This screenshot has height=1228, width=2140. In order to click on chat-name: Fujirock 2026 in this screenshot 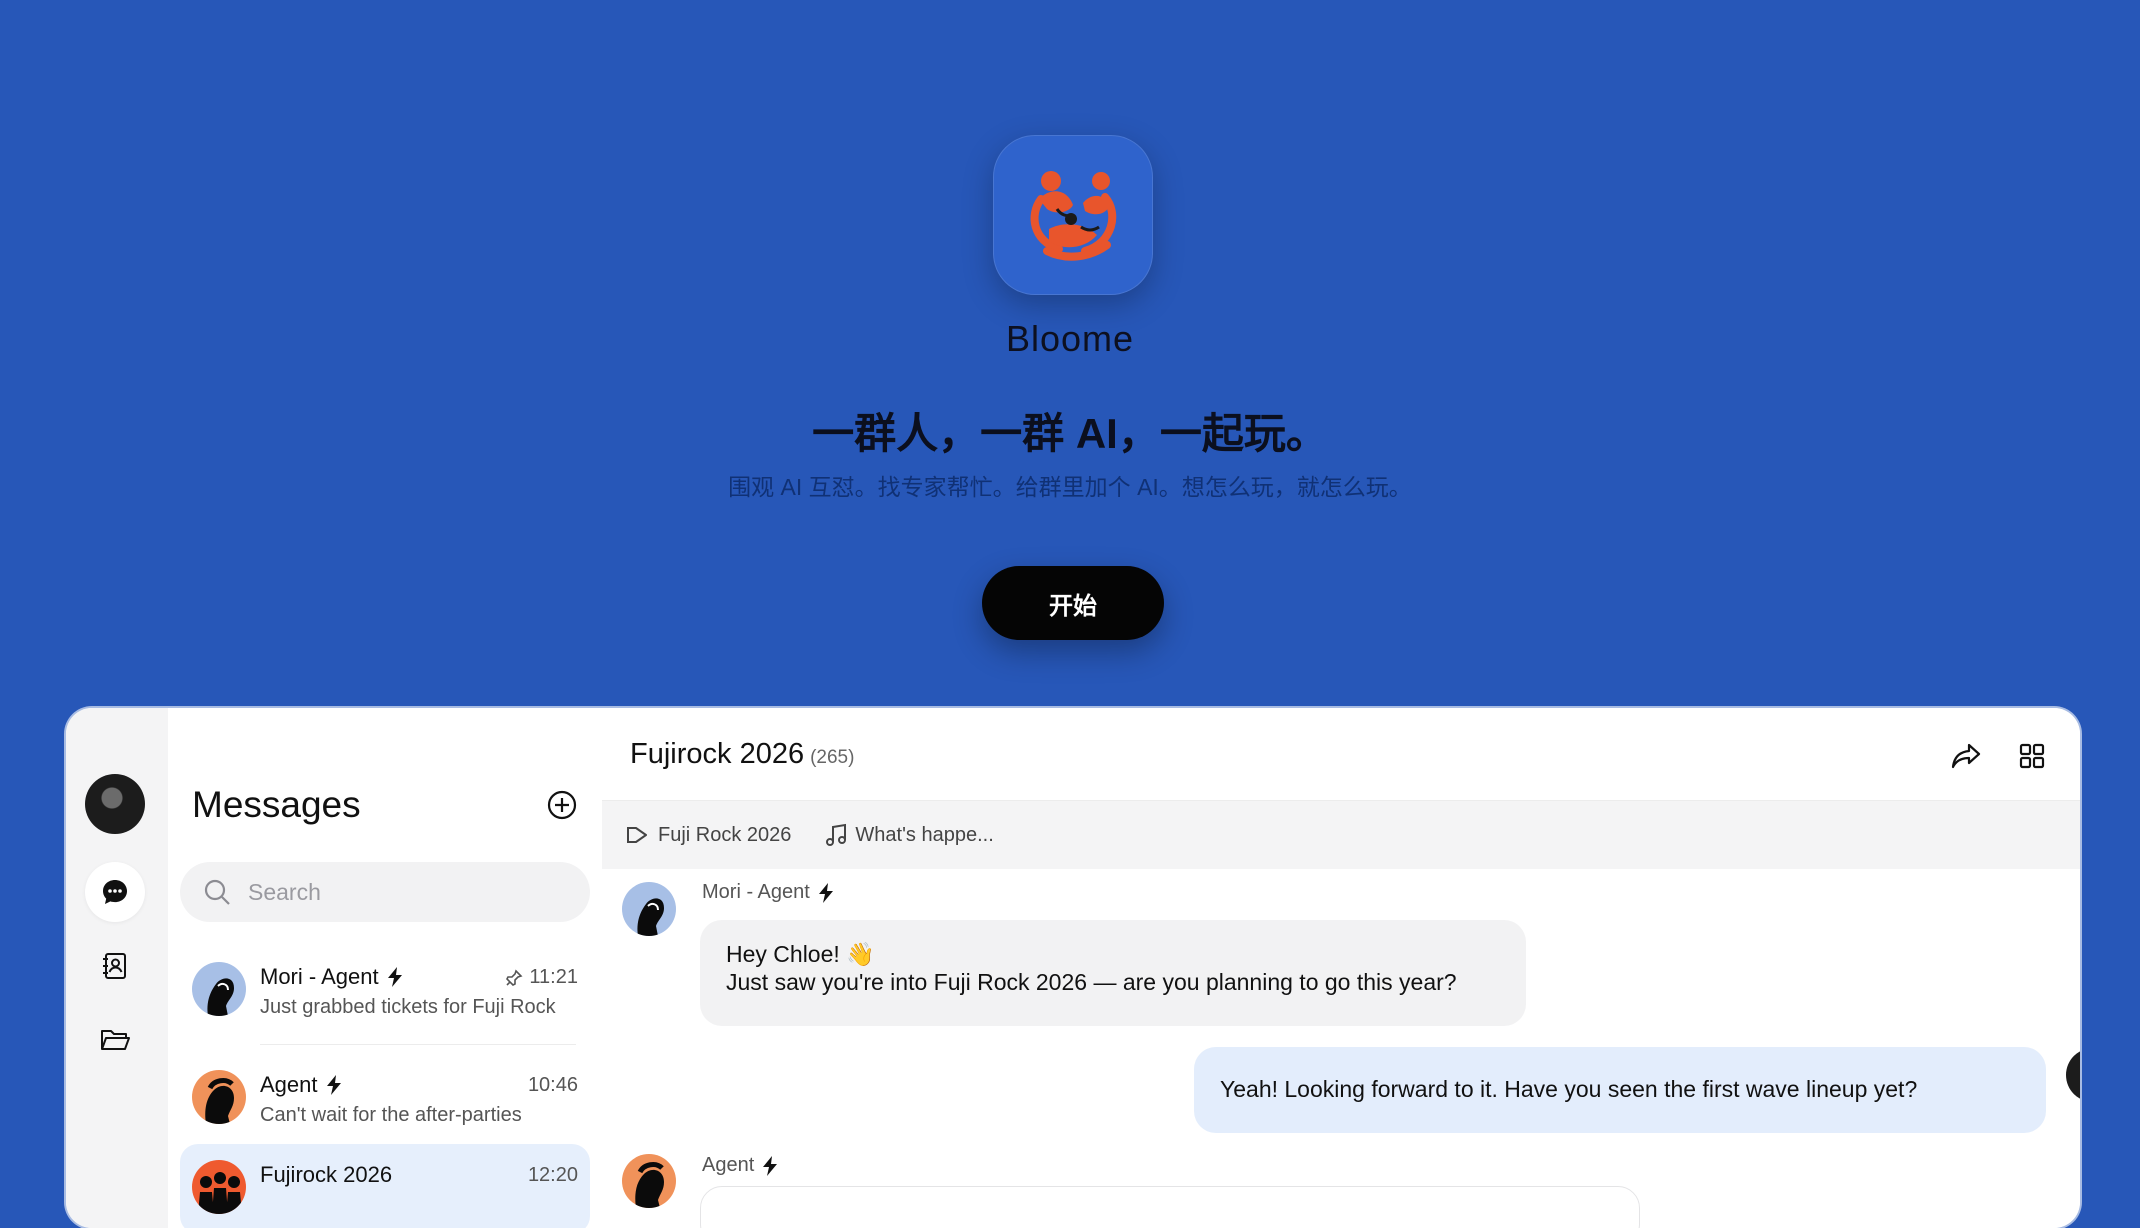, I will do `click(326, 1174)`.